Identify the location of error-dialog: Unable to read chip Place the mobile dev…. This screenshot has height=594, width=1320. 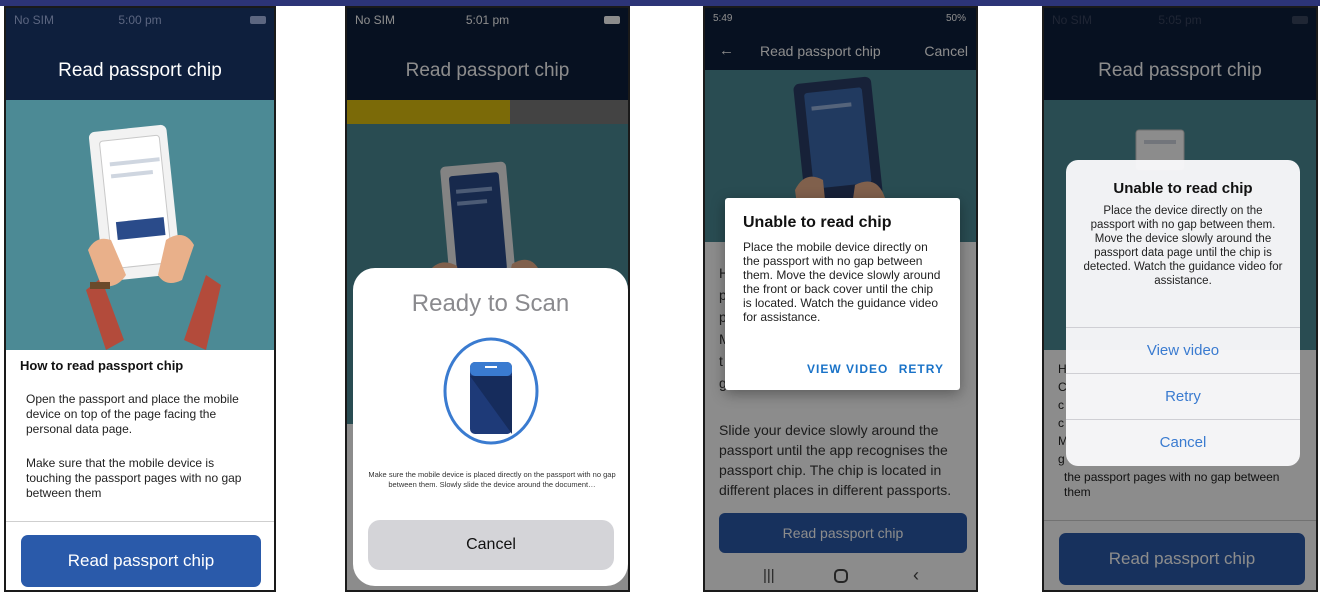
(842, 294).